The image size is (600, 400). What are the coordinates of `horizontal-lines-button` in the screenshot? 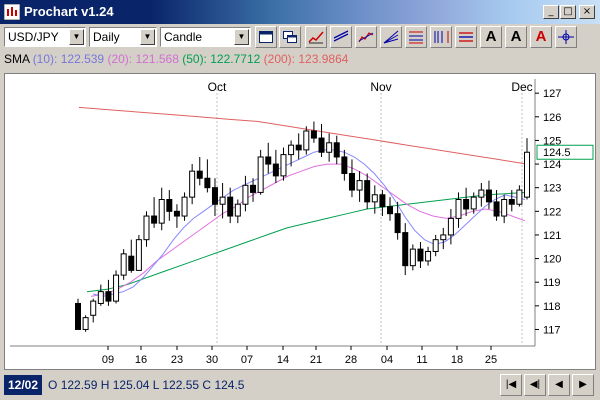 It's located at (466, 37).